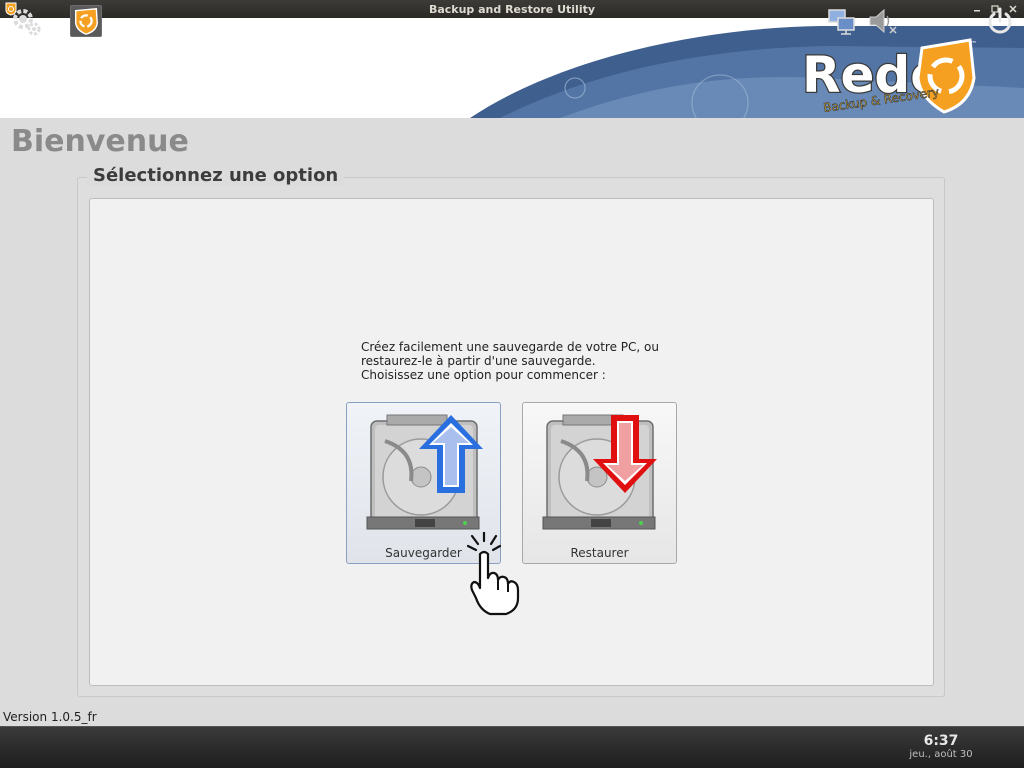 The image size is (1024, 768). What do you see at coordinates (941, 741) in the screenshot?
I see `clock-time: 6:37` at bounding box center [941, 741].